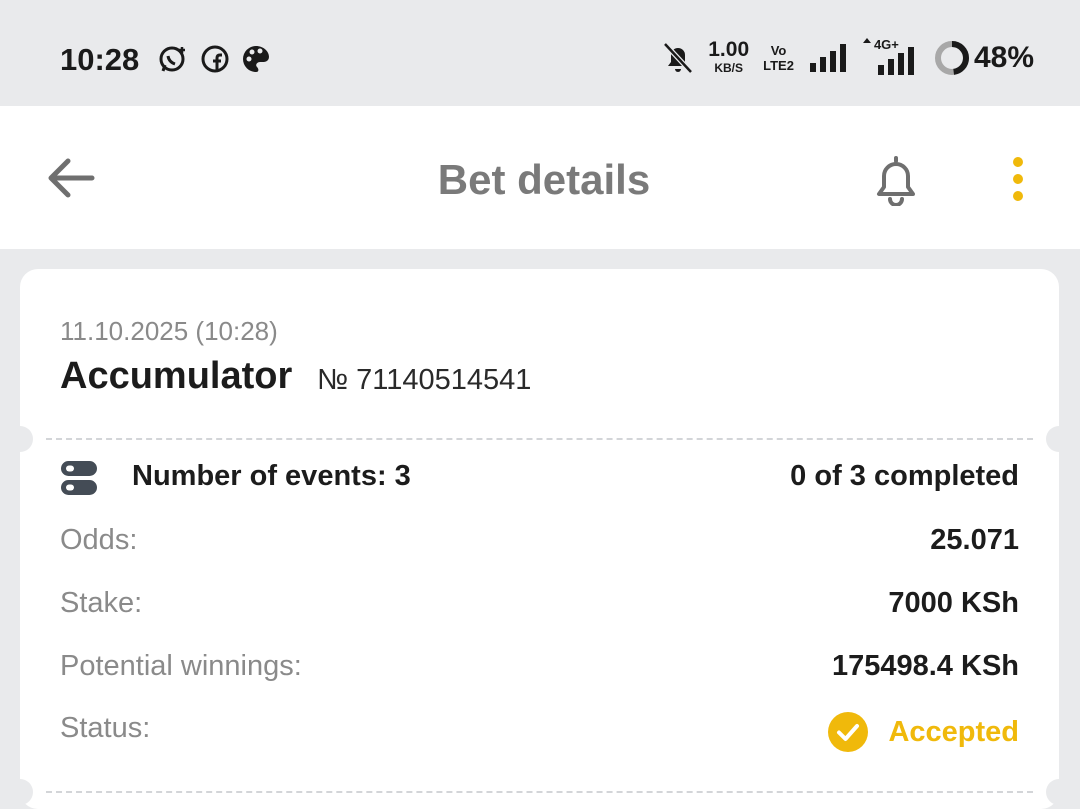 This screenshot has width=1080, height=809. Describe the element at coordinates (539, 480) in the screenshot. I see `events-row: Number of events: 3 0 of 3 completed` at that location.